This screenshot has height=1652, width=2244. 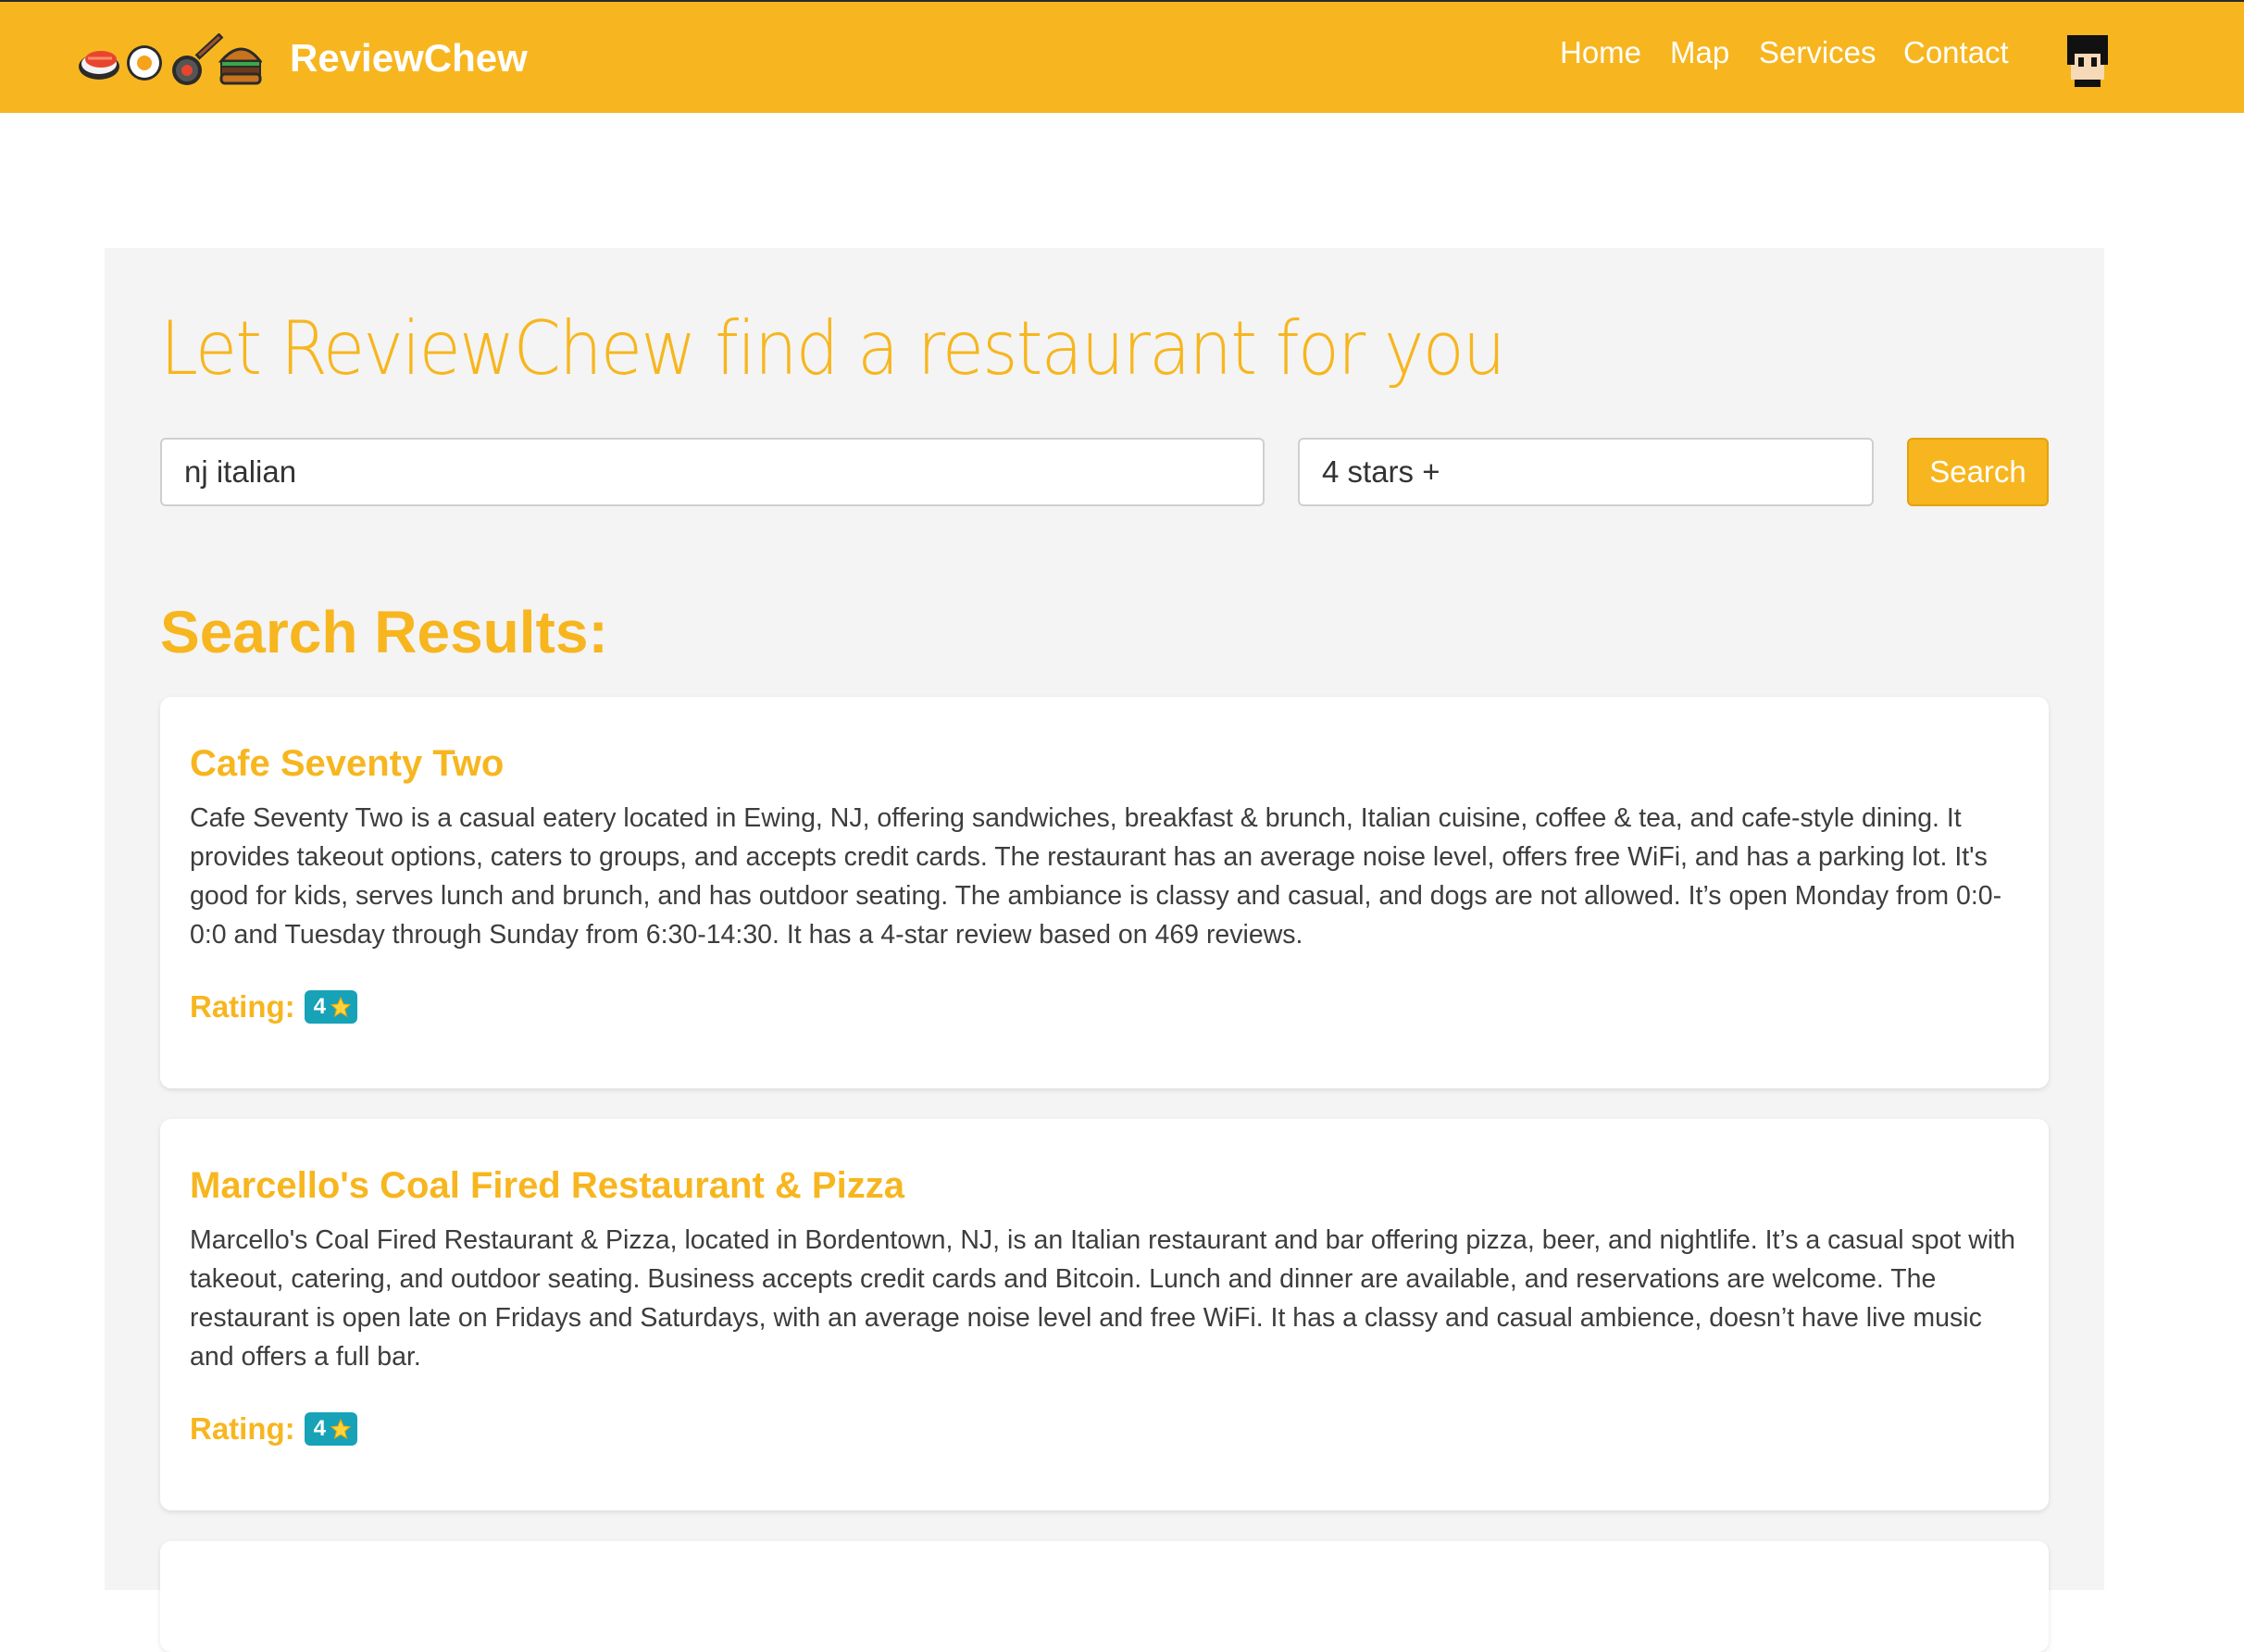 I want to click on brand-name: ReviewChew, so click(x=409, y=58).